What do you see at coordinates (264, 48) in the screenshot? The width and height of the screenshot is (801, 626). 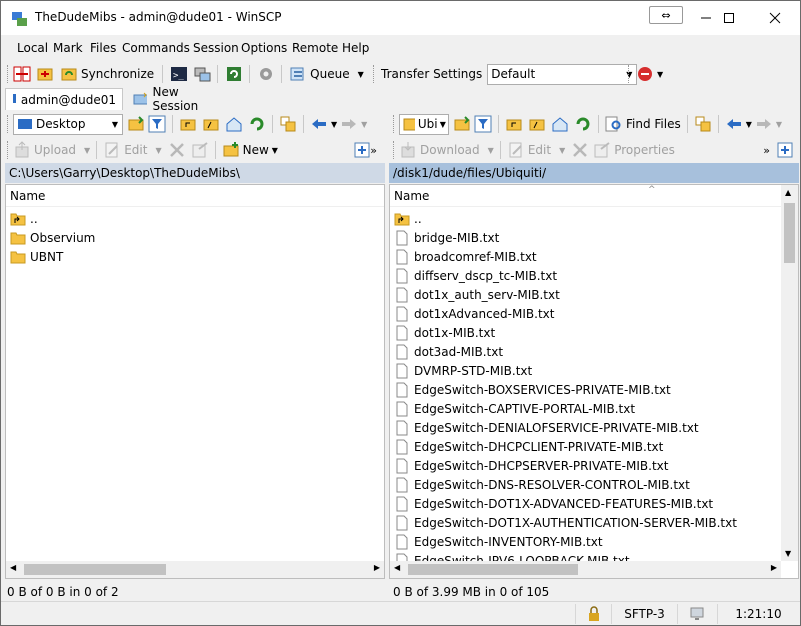 I see `menu-options: Options` at bounding box center [264, 48].